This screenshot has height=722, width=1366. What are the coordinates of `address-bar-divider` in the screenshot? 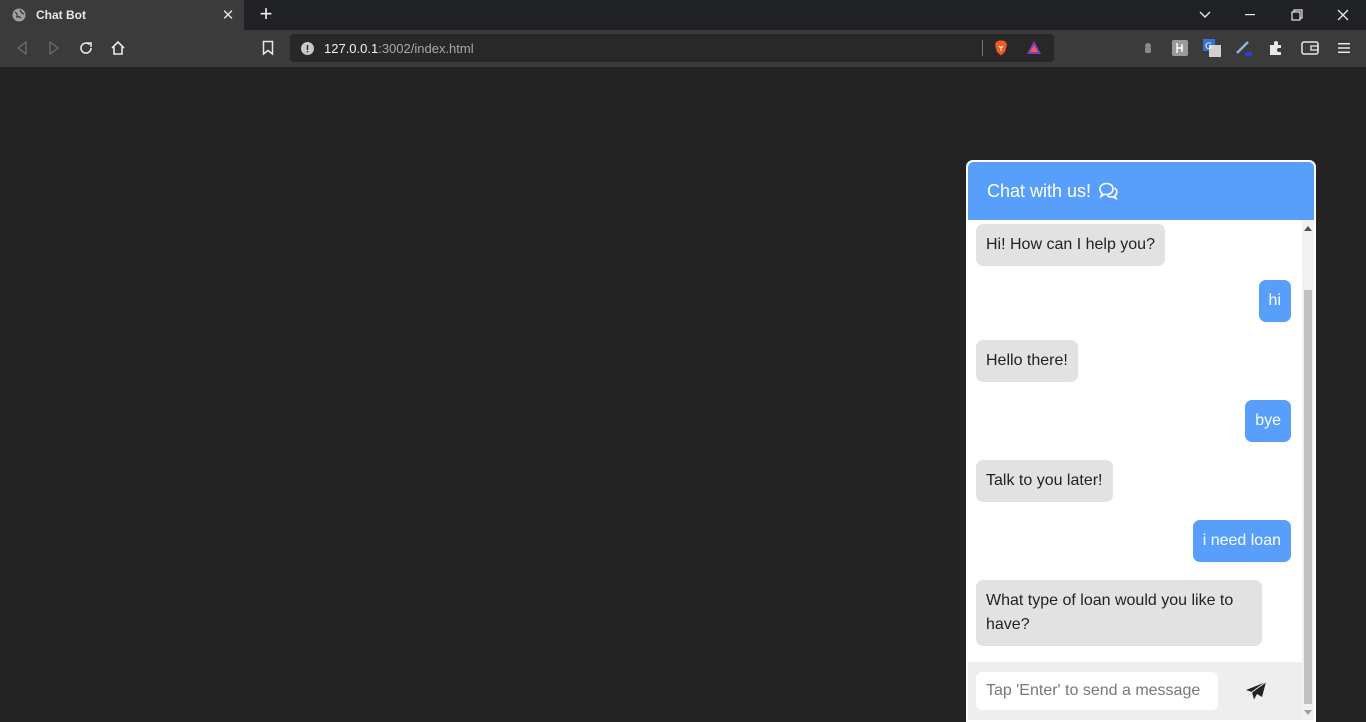 It's located at (982, 48).